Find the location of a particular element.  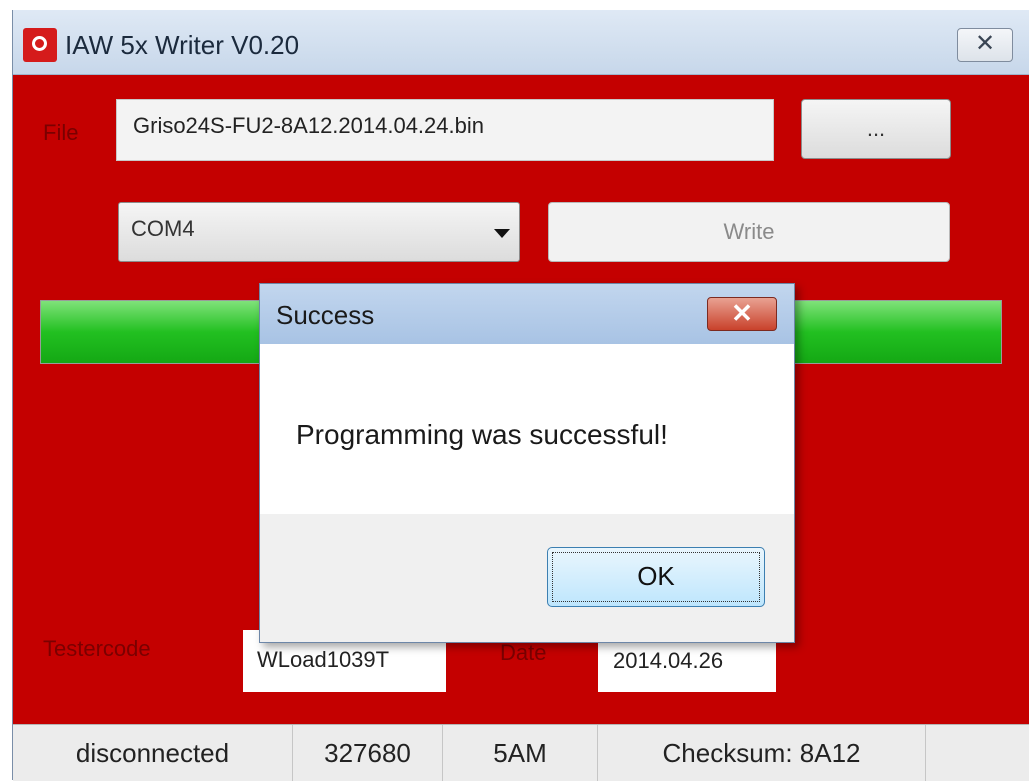

testercode-label: Testercode is located at coordinates (97, 648).